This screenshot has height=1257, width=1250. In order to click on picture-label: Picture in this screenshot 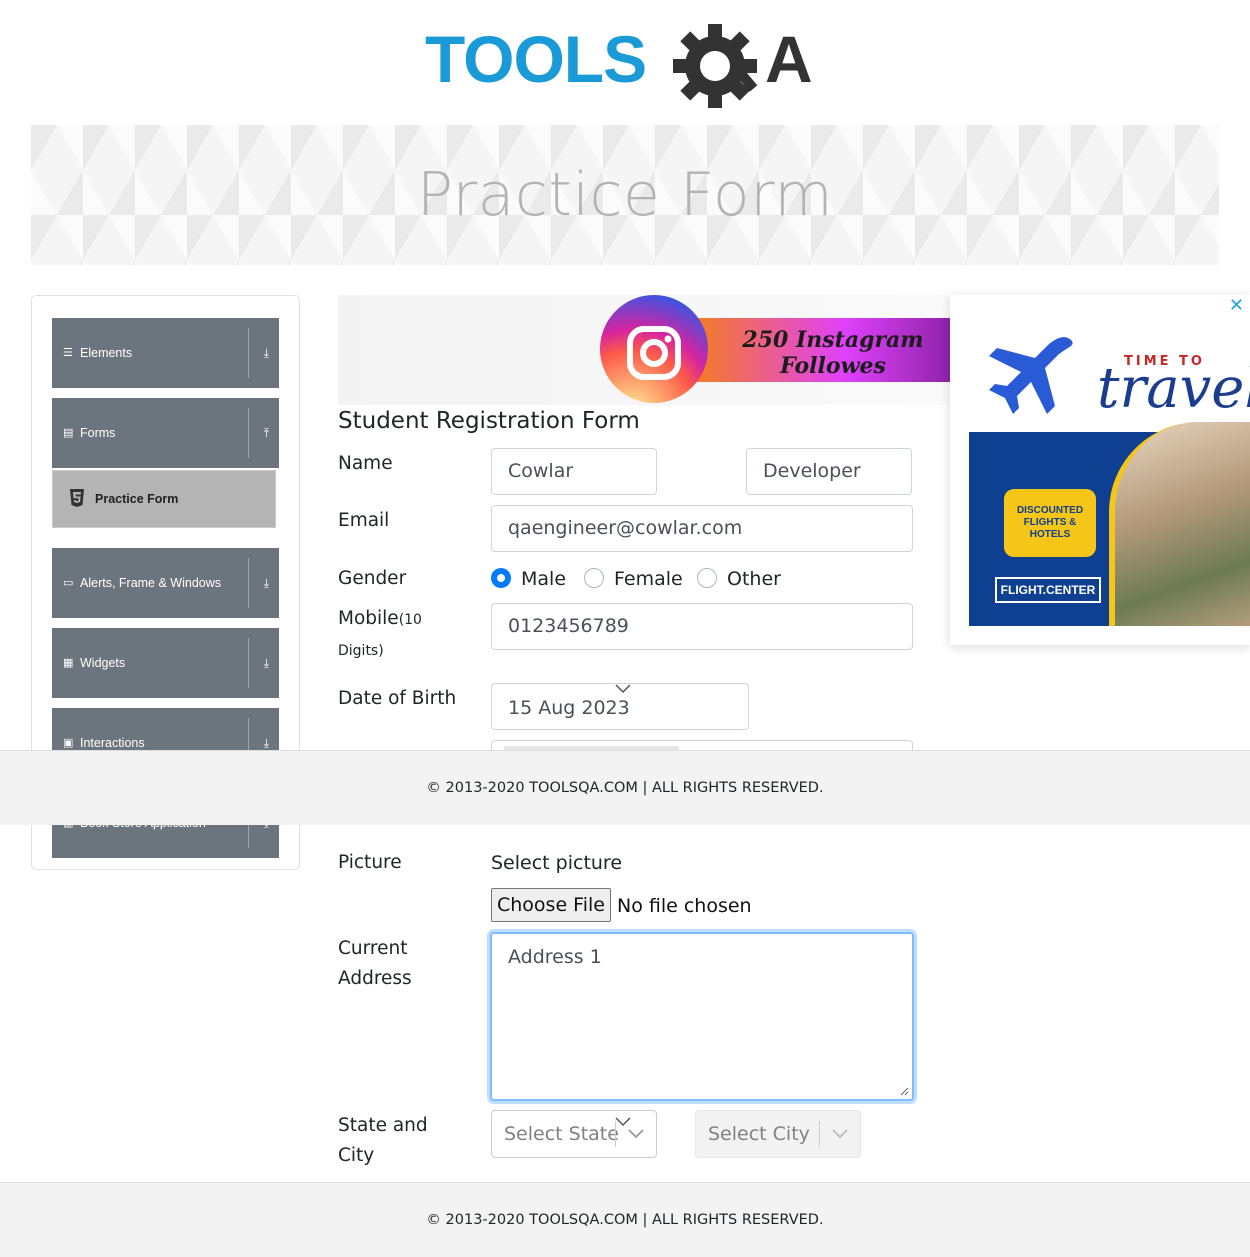, I will do `click(370, 862)`.